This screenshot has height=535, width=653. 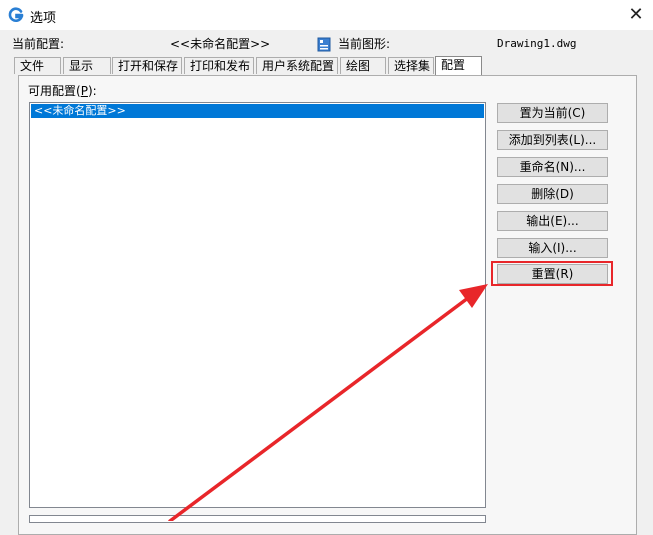 What do you see at coordinates (38, 44) in the screenshot?
I see `current-profile-label: 当前配置:` at bounding box center [38, 44].